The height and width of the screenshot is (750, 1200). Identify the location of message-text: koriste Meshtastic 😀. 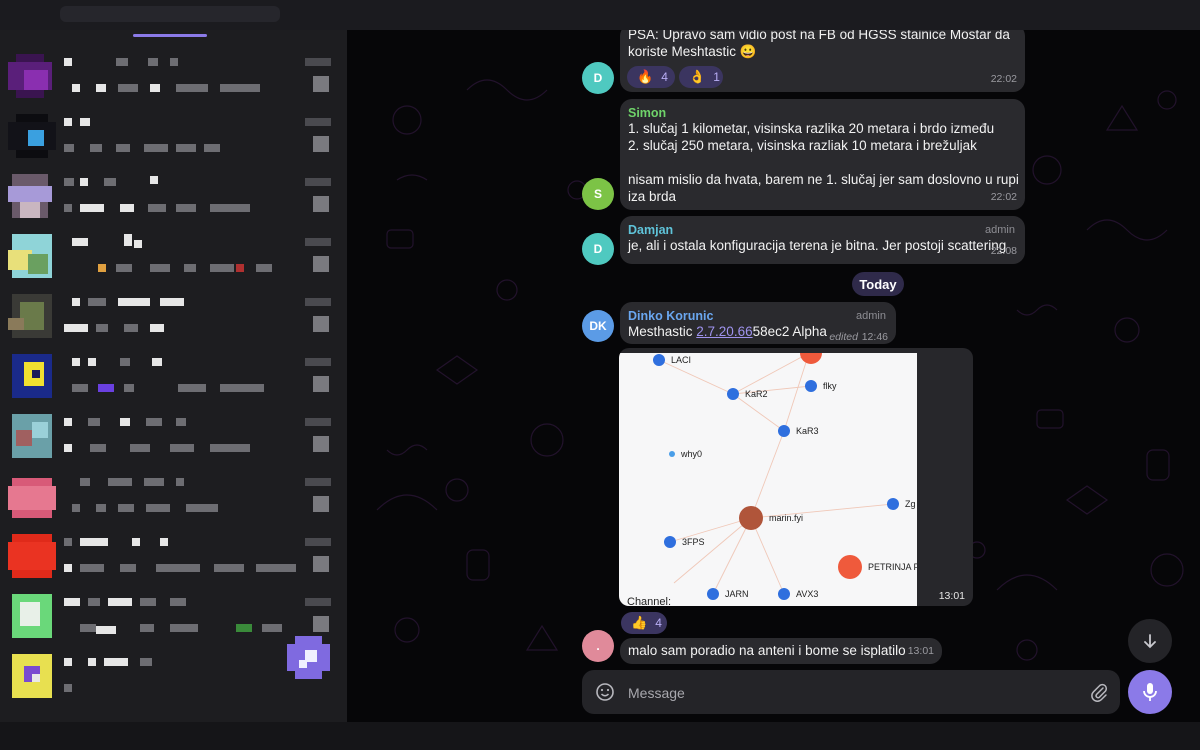
(692, 51).